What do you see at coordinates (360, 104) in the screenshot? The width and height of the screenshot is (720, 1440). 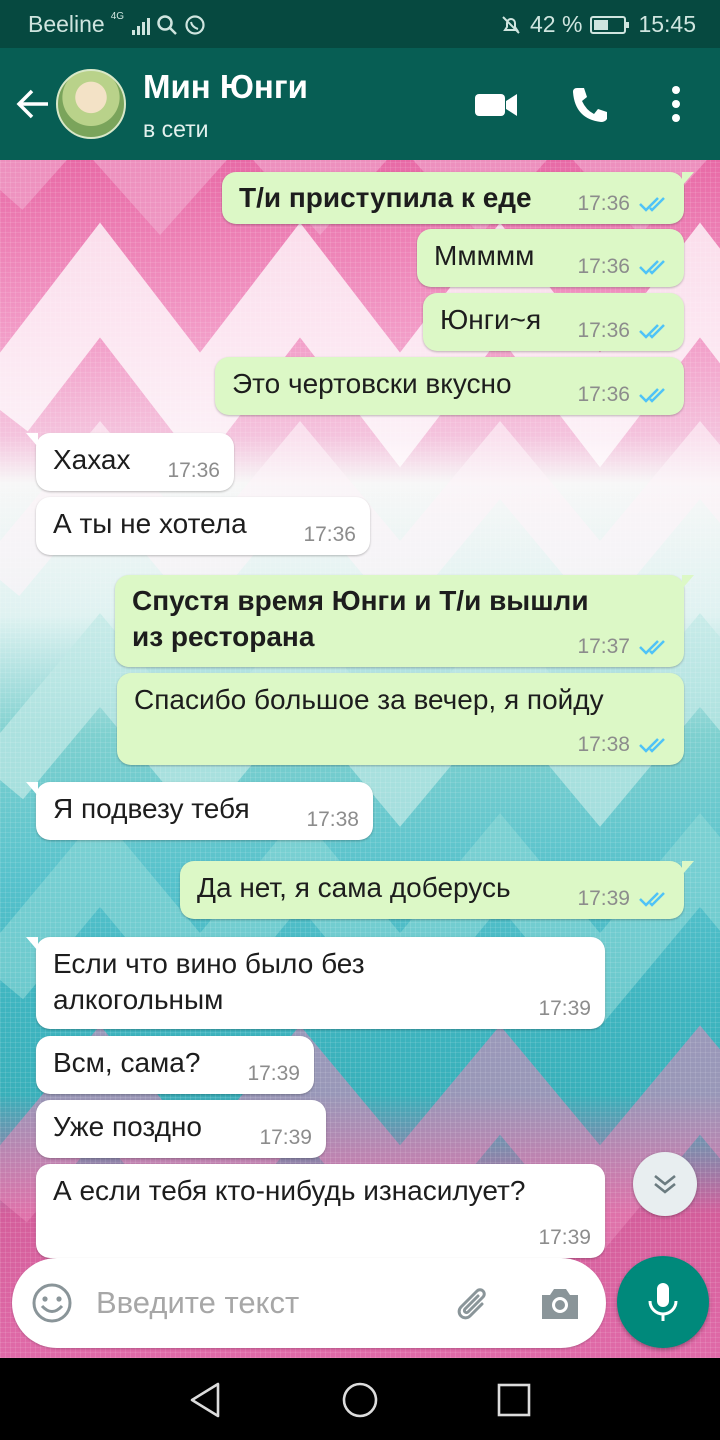 I see `chat-header: Мин Юнги в сети` at bounding box center [360, 104].